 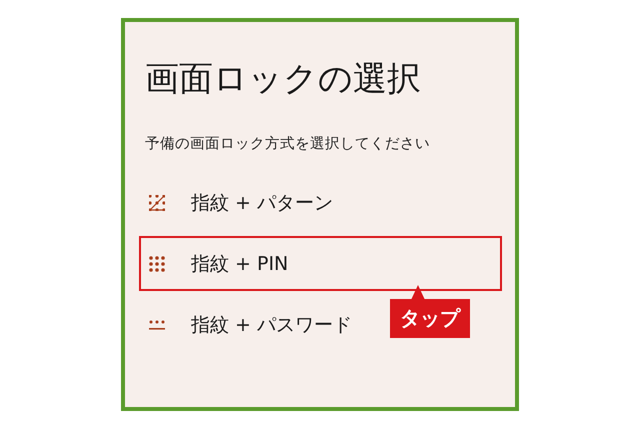 What do you see at coordinates (288, 143) in the screenshot?
I see `instruction-text: 予備の画面ロック方式を選択してください` at bounding box center [288, 143].